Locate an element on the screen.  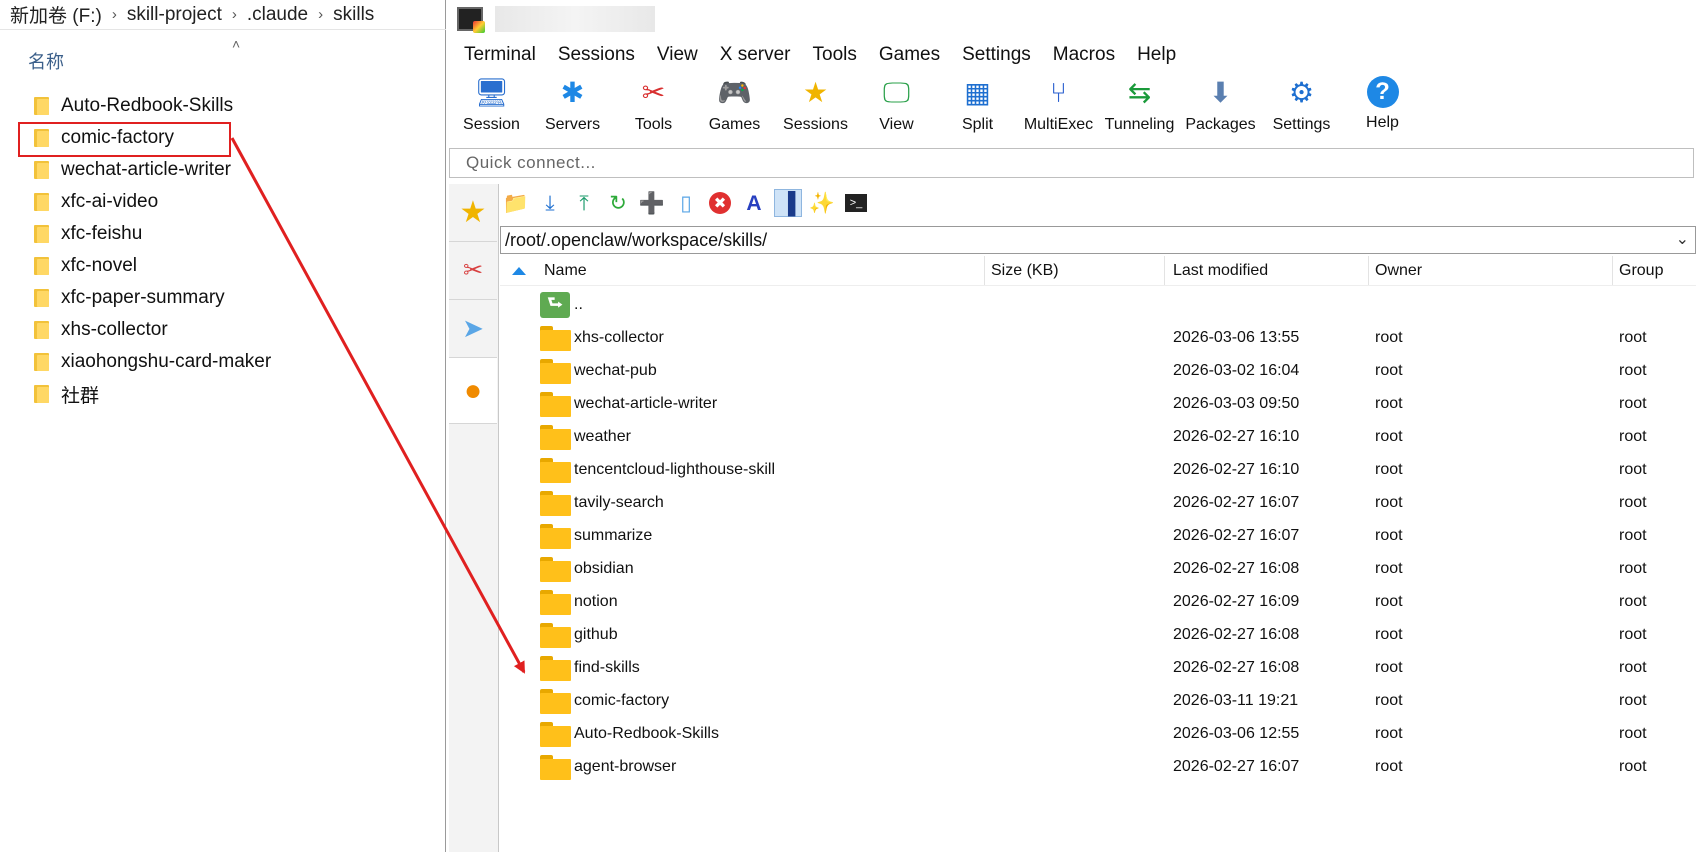
column-header-name: Name is located at coordinates (742, 270).